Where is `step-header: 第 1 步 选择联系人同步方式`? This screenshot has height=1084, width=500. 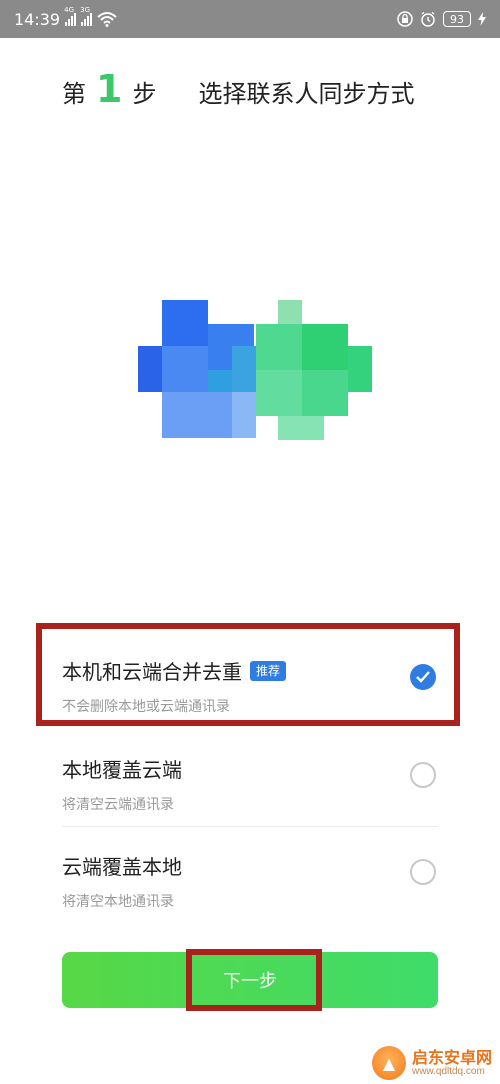 step-header: 第 1 步 选择联系人同步方式 is located at coordinates (262, 89).